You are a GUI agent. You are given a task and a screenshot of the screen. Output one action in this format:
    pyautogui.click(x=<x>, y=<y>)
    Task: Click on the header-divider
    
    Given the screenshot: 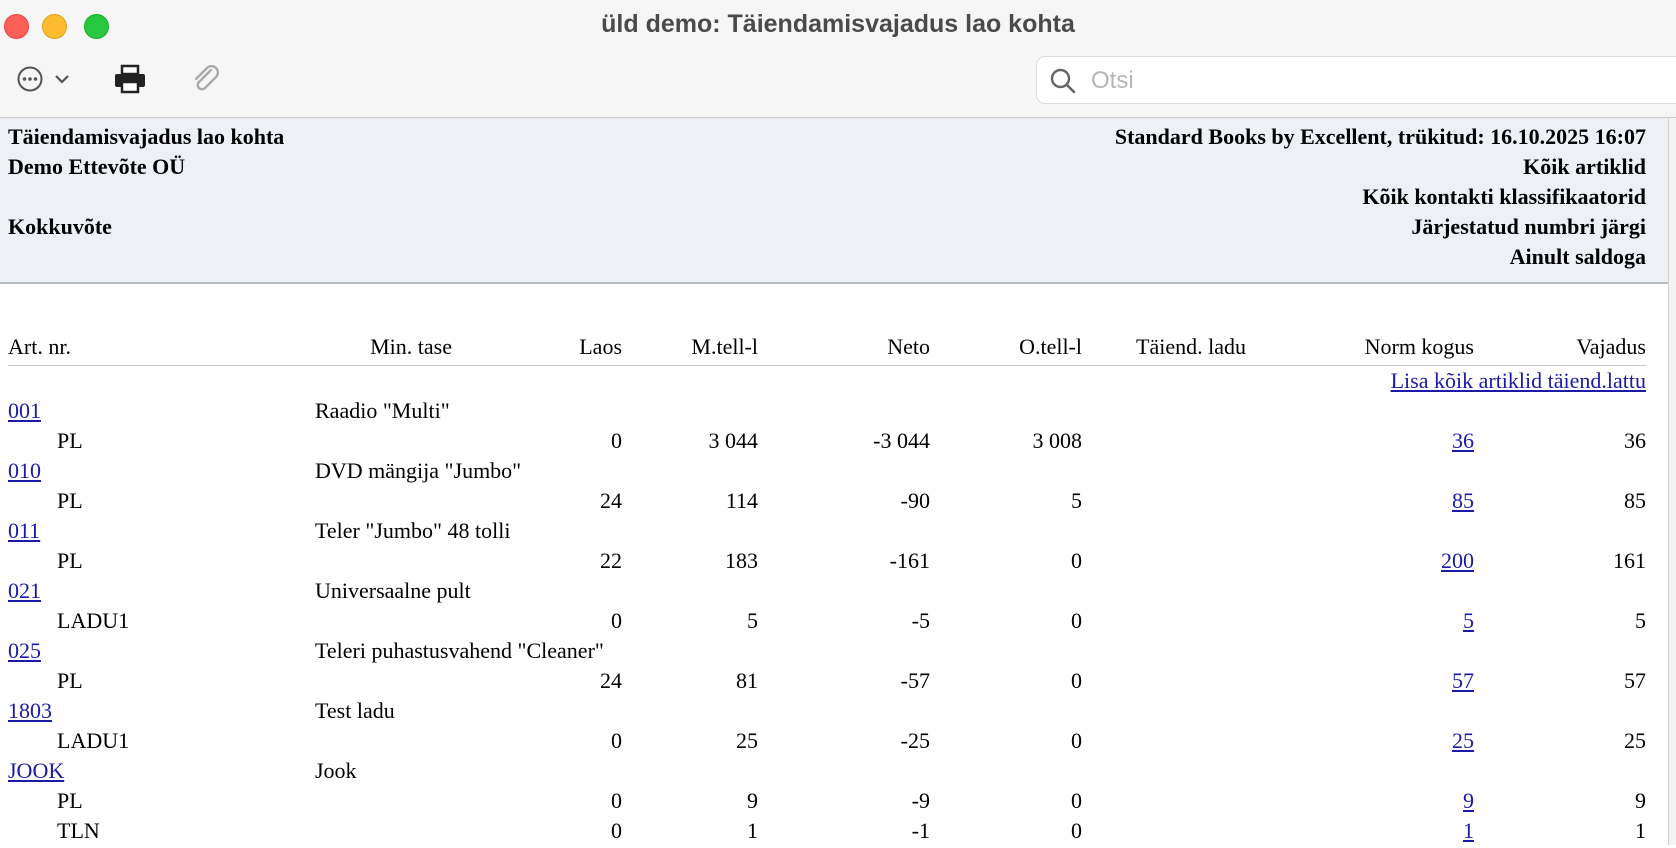 What is the action you would take?
    pyautogui.click(x=827, y=365)
    